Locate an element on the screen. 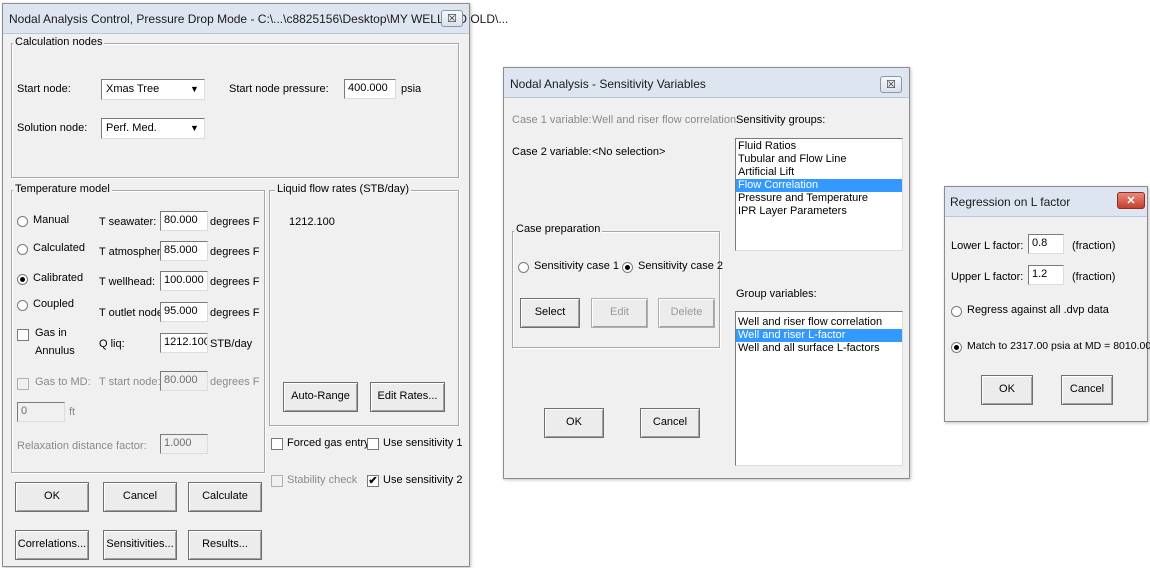  relaxation-distance-input: 1.000 is located at coordinates (184, 444).